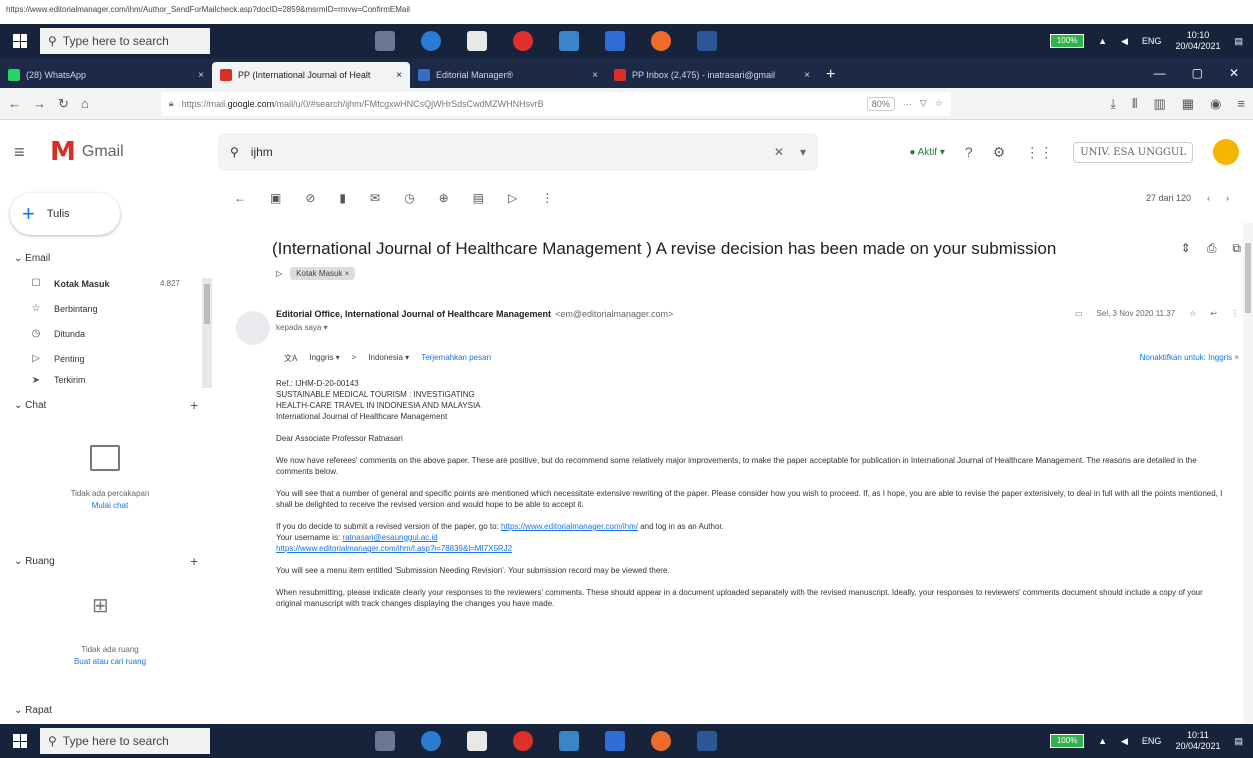 The image size is (1253, 758). What do you see at coordinates (1192, 313) in the screenshot?
I see `star-icon: ☆` at bounding box center [1192, 313].